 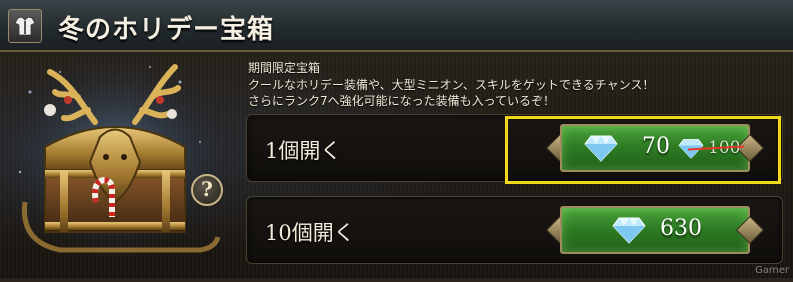 I want to click on open-ten-buy-button: 630, so click(x=655, y=230).